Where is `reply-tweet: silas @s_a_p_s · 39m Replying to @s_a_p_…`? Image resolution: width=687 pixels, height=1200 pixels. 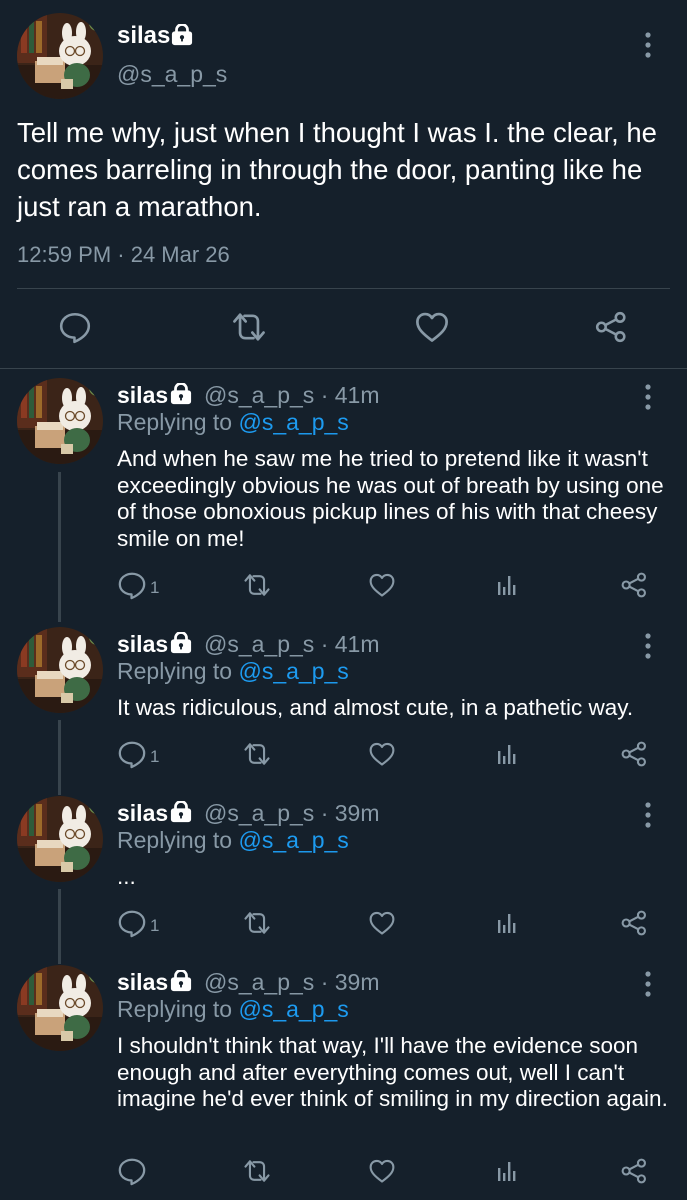
reply-tweet: silas @s_a_p_s · 39m Replying to @s_a_p_… is located at coordinates (343, 869).